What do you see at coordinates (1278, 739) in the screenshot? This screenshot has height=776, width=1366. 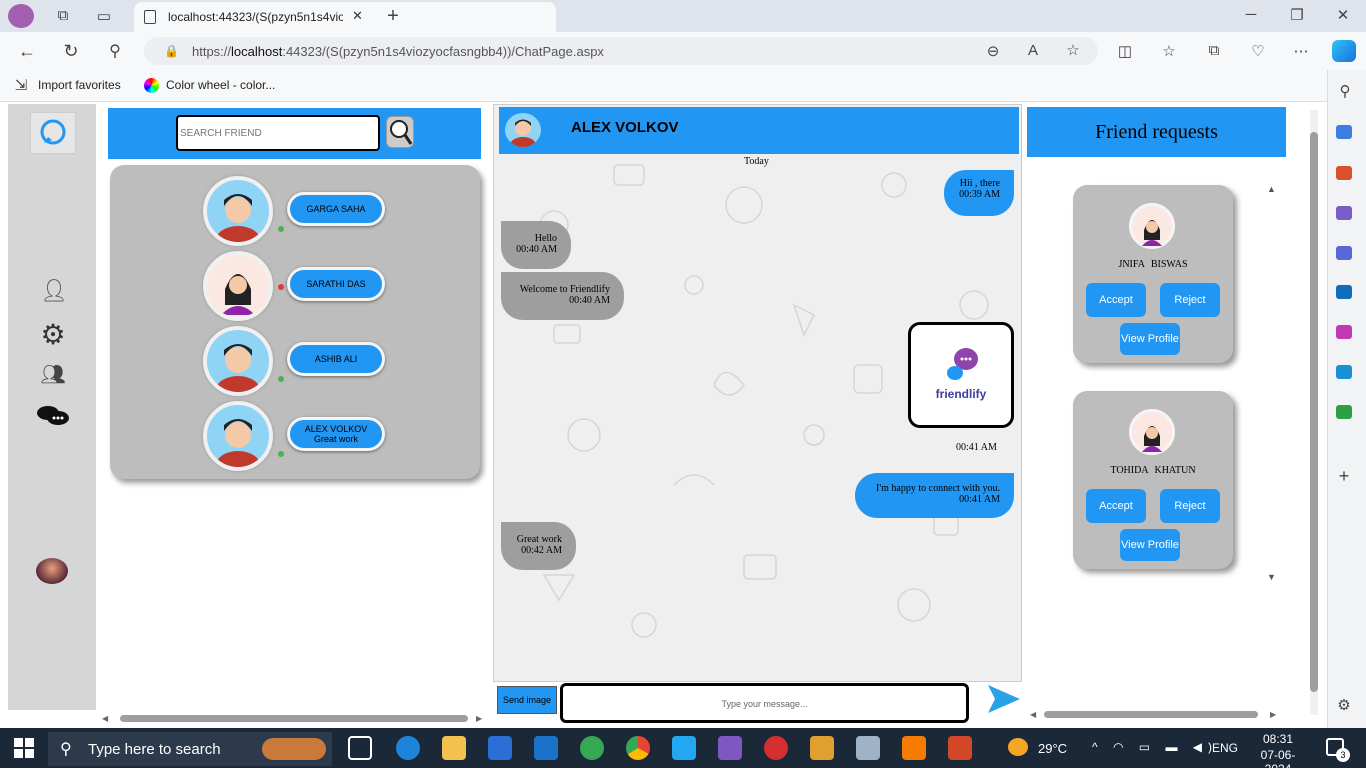 I see `clock-time: 08:31` at bounding box center [1278, 739].